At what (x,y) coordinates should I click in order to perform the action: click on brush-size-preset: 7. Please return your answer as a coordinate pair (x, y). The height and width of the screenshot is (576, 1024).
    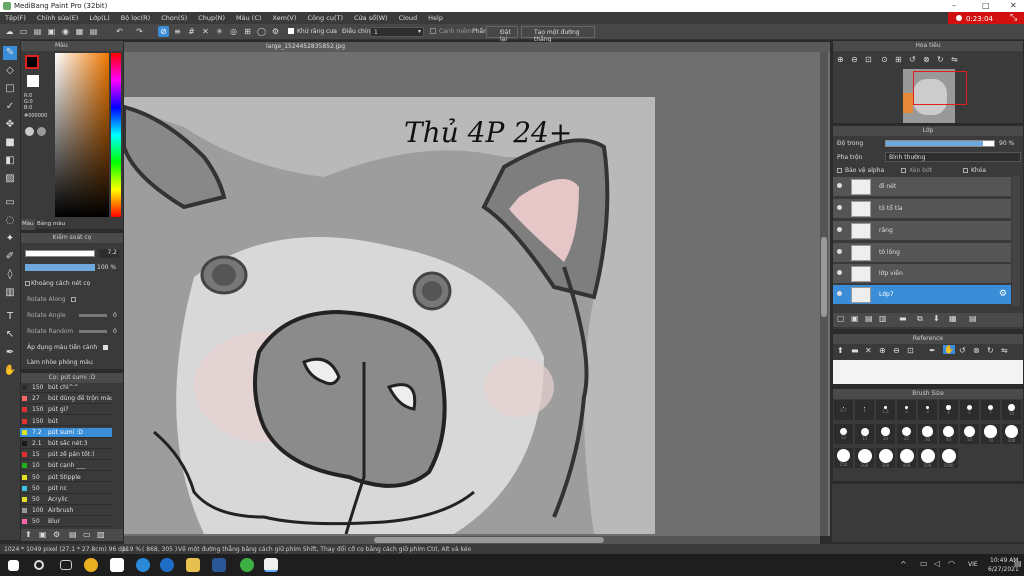
    Looking at the image, I should click on (990, 410).